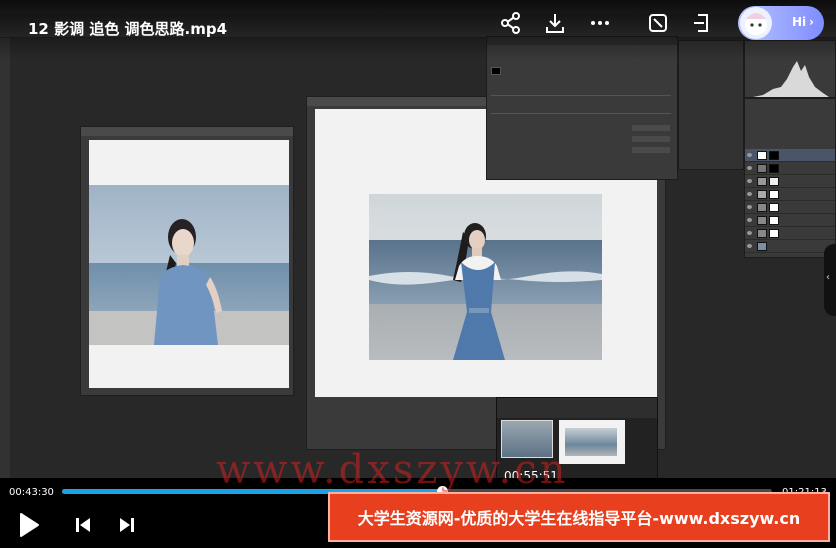 This screenshot has width=836, height=548. I want to click on current-time: 00:43:30, so click(31, 492).